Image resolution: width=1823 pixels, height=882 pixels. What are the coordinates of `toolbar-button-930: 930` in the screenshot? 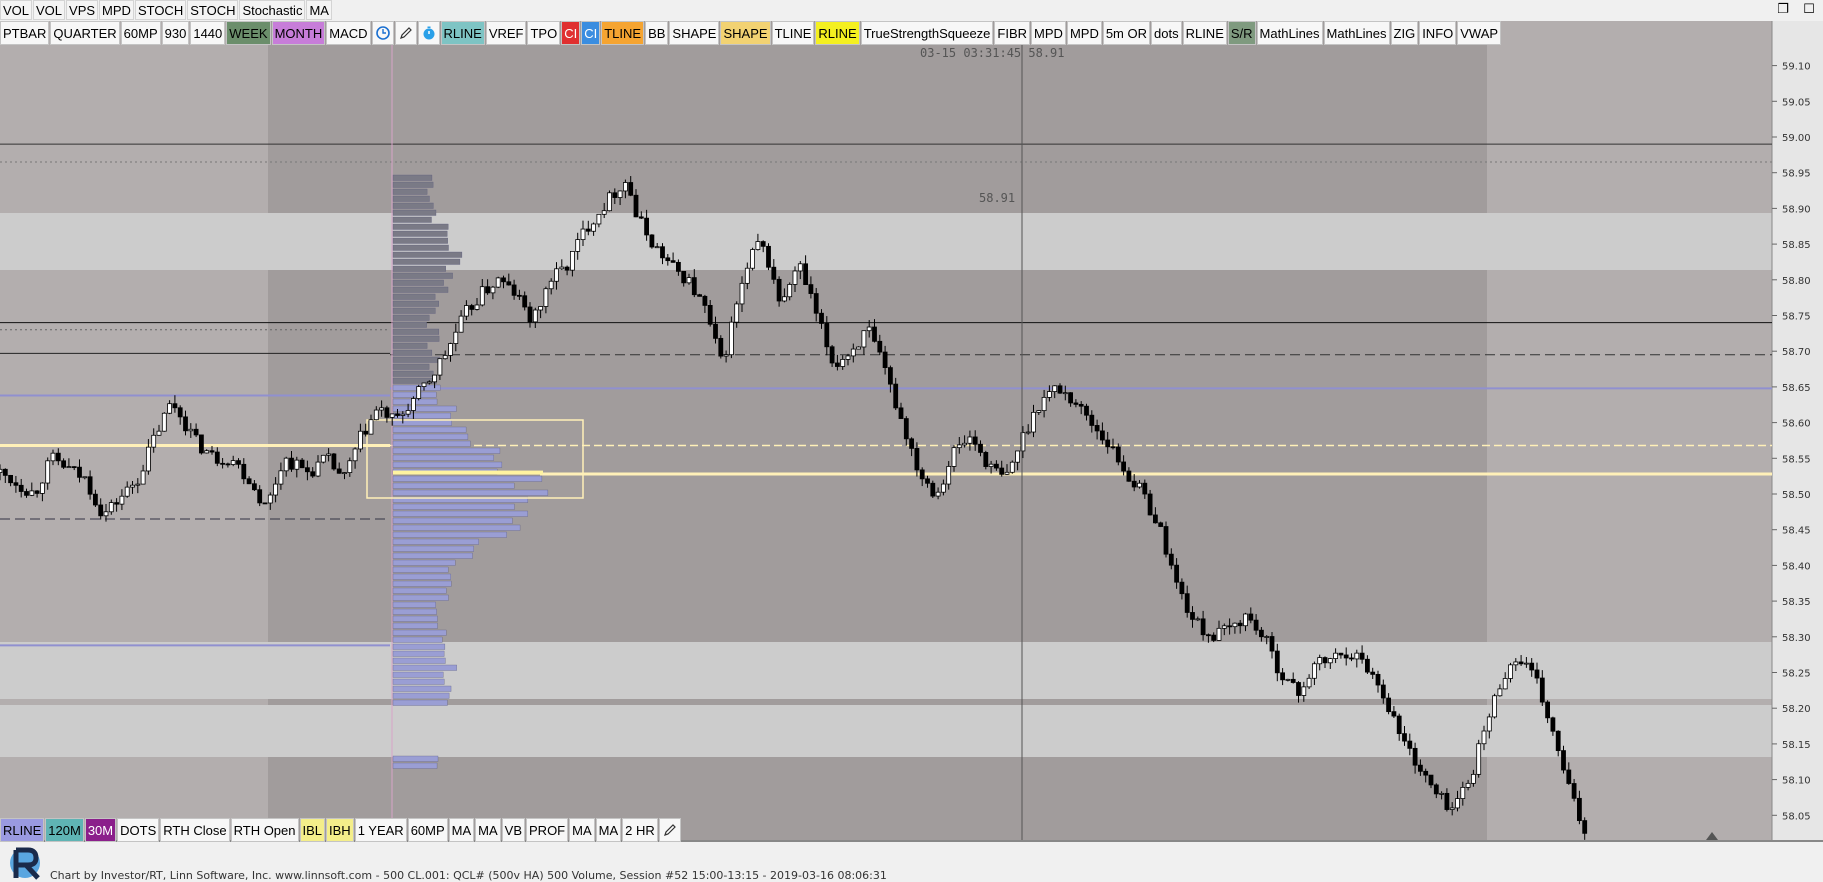 It's located at (175, 33).